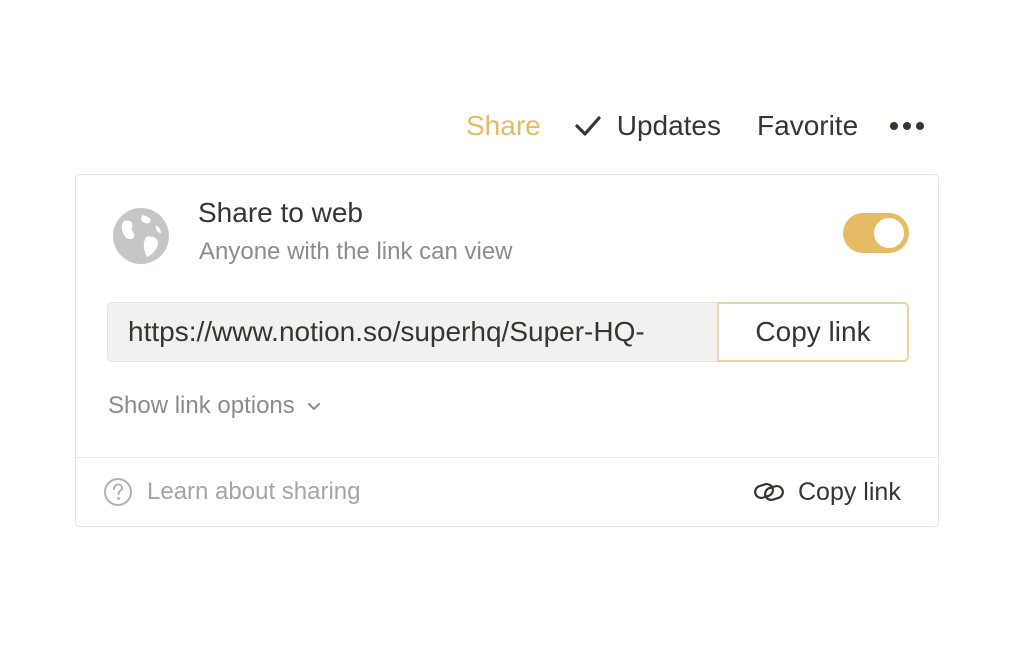  I want to click on globe-icon, so click(141, 236).